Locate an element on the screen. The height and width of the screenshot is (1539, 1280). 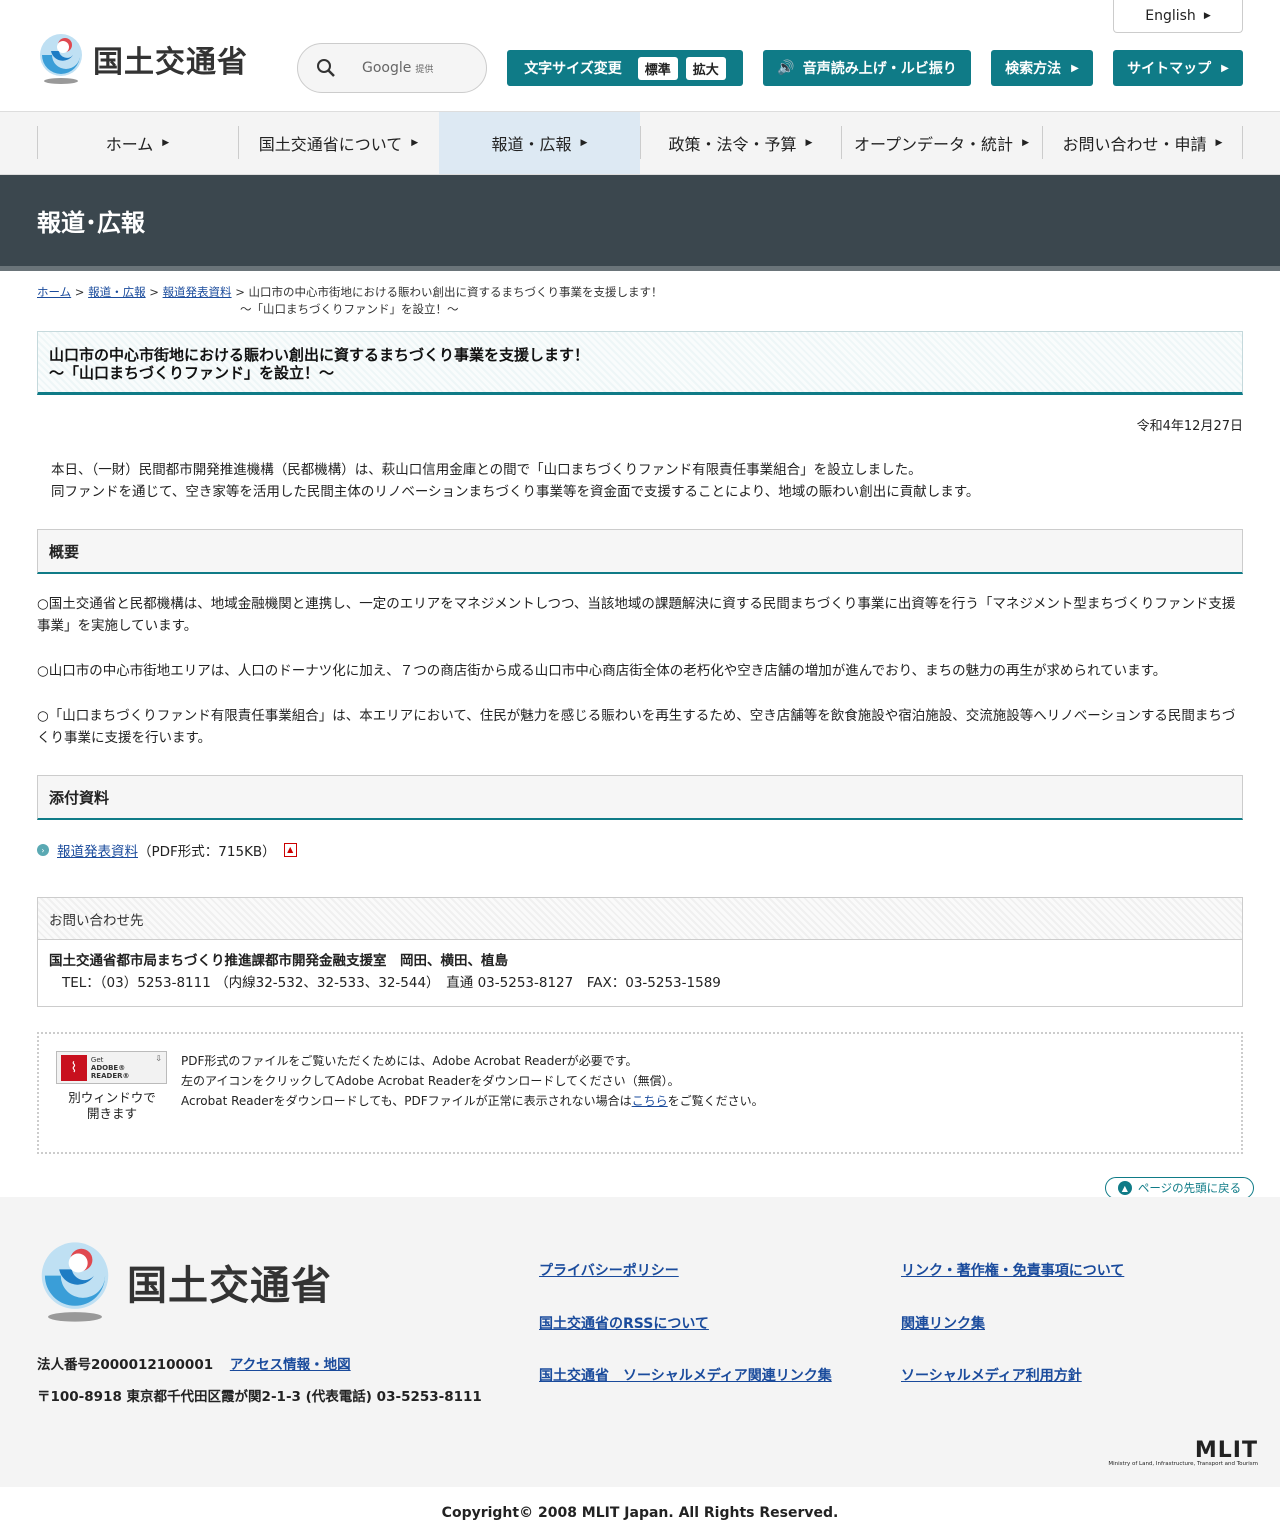
nav-item-about: 国土交通省について ▶ is located at coordinates (338, 143).